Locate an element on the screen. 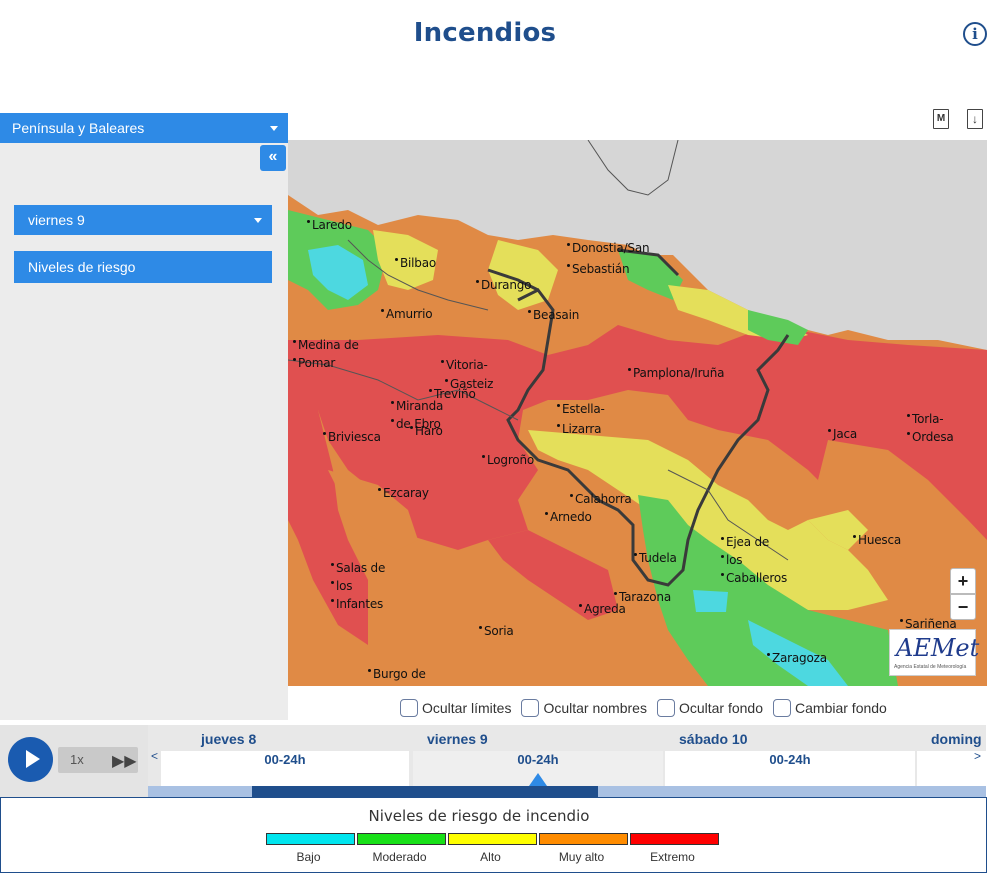 The image size is (989, 875). city-label: Zaragoza is located at coordinates (797, 658).